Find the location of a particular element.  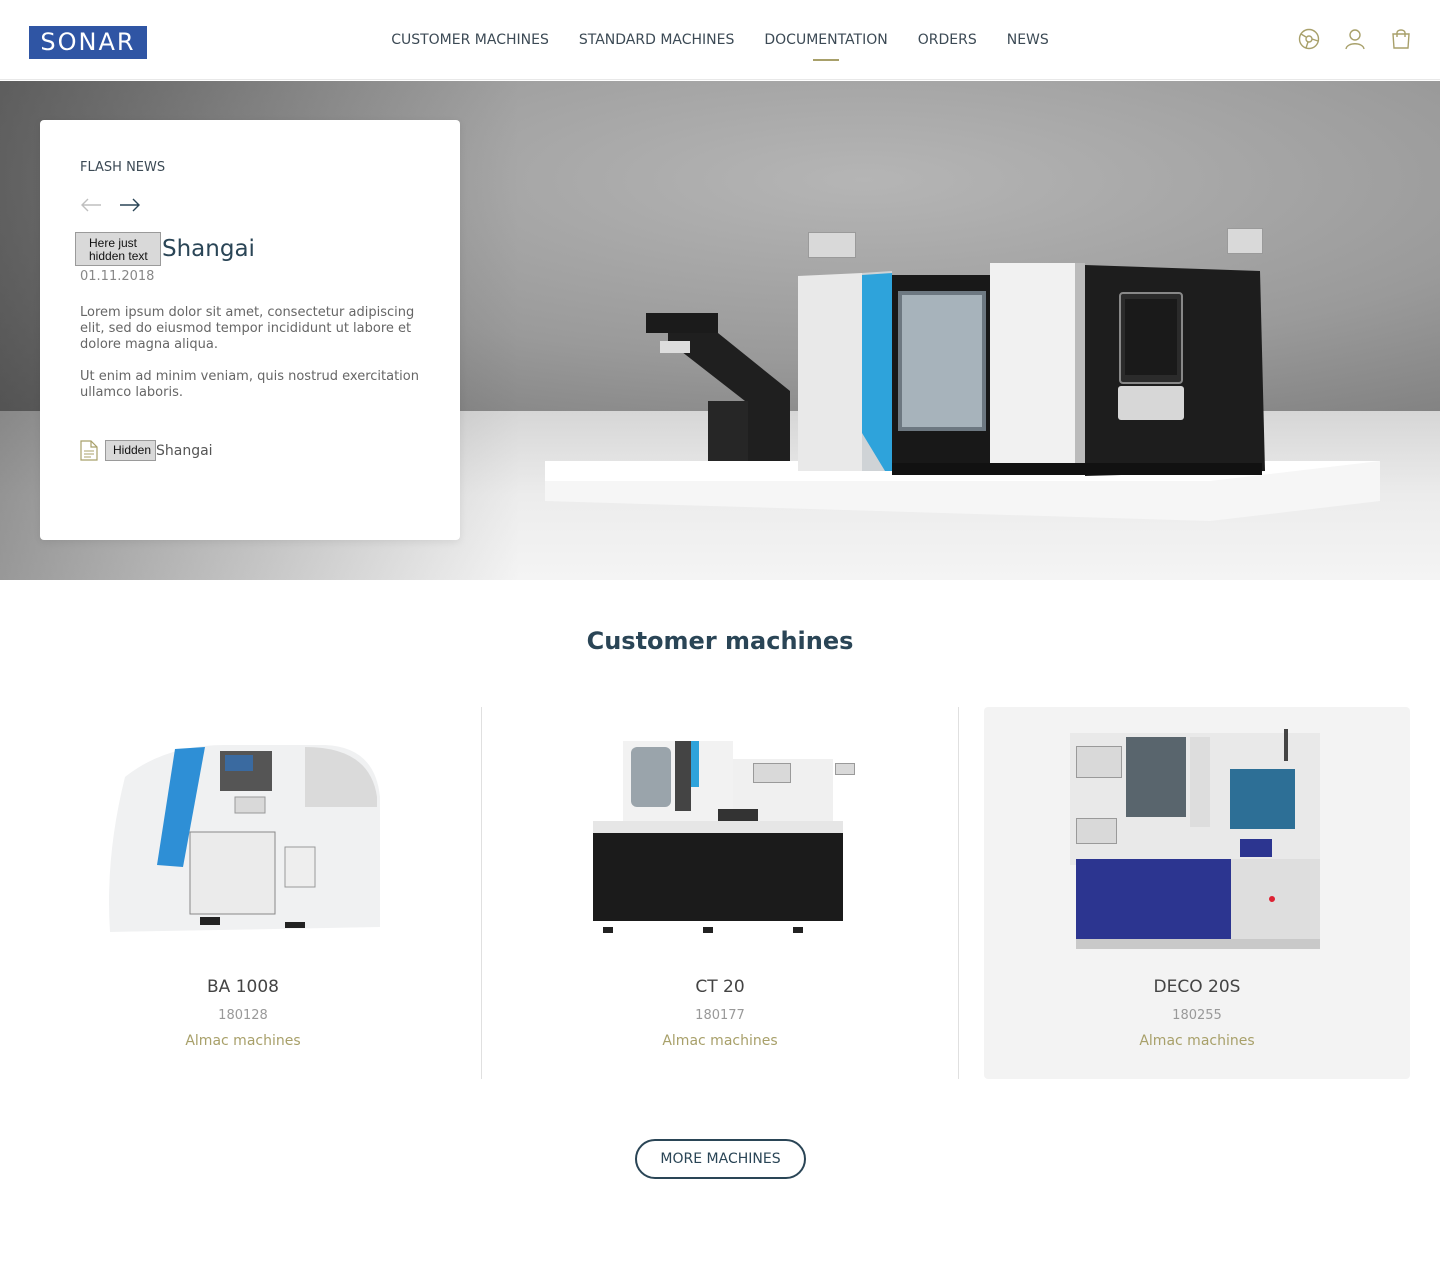

nav-documentation: DOCUMENTATION is located at coordinates (825, 40).